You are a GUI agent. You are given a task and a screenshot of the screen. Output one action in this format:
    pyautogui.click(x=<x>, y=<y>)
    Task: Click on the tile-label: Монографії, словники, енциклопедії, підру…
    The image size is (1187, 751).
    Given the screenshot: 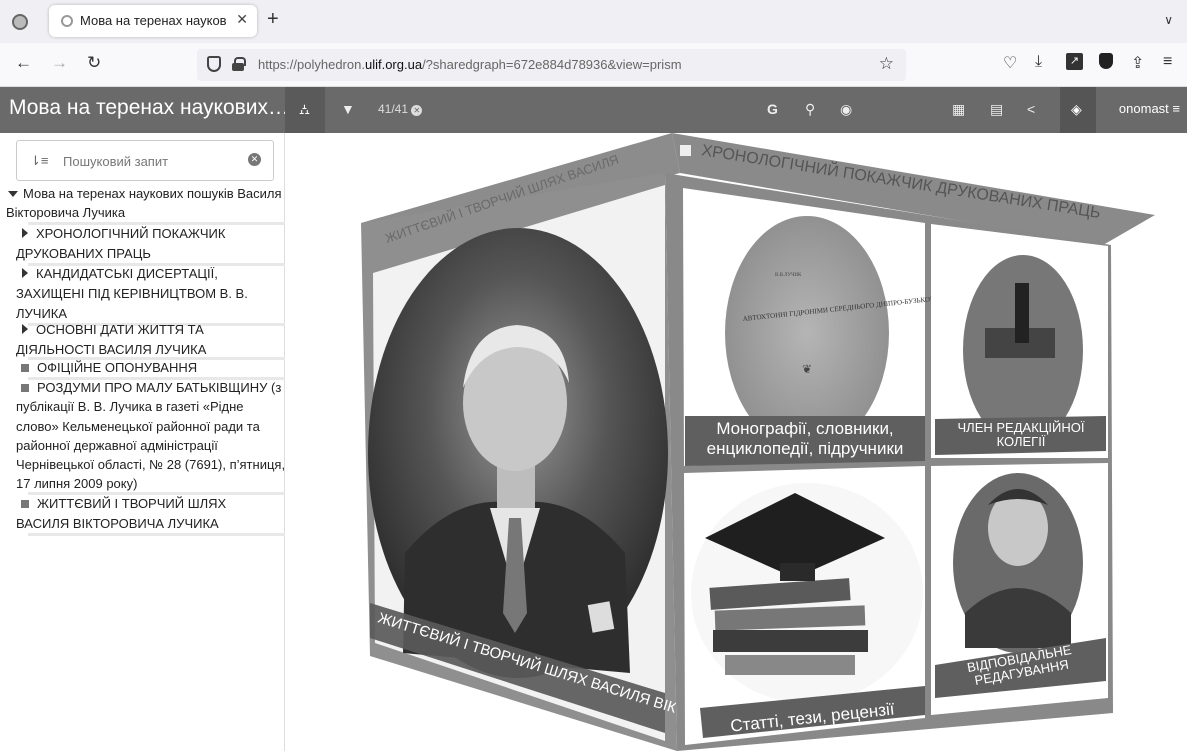 What is the action you would take?
    pyautogui.click(x=805, y=438)
    